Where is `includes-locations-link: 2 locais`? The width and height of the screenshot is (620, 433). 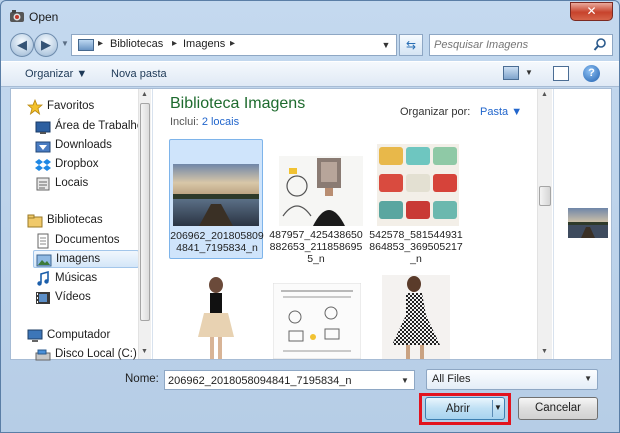
includes-locations-link: 2 locais is located at coordinates (220, 122).